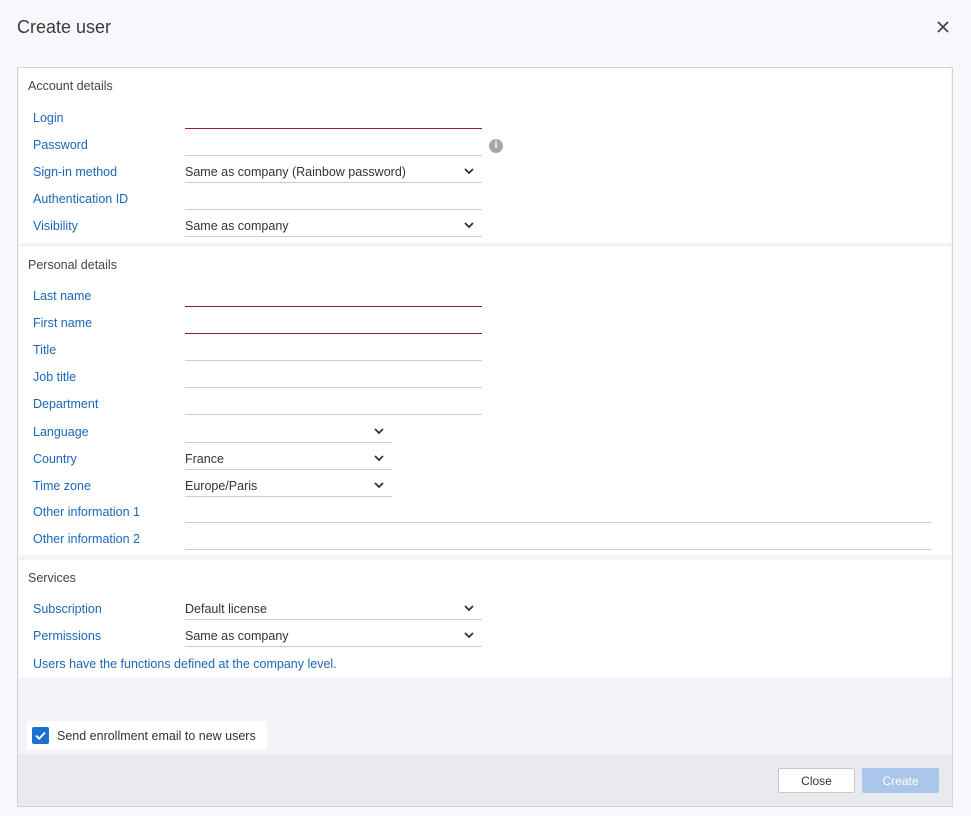 This screenshot has width=971, height=816. Describe the element at coordinates (485, 432) in the screenshot. I see `language-row: Language` at that location.